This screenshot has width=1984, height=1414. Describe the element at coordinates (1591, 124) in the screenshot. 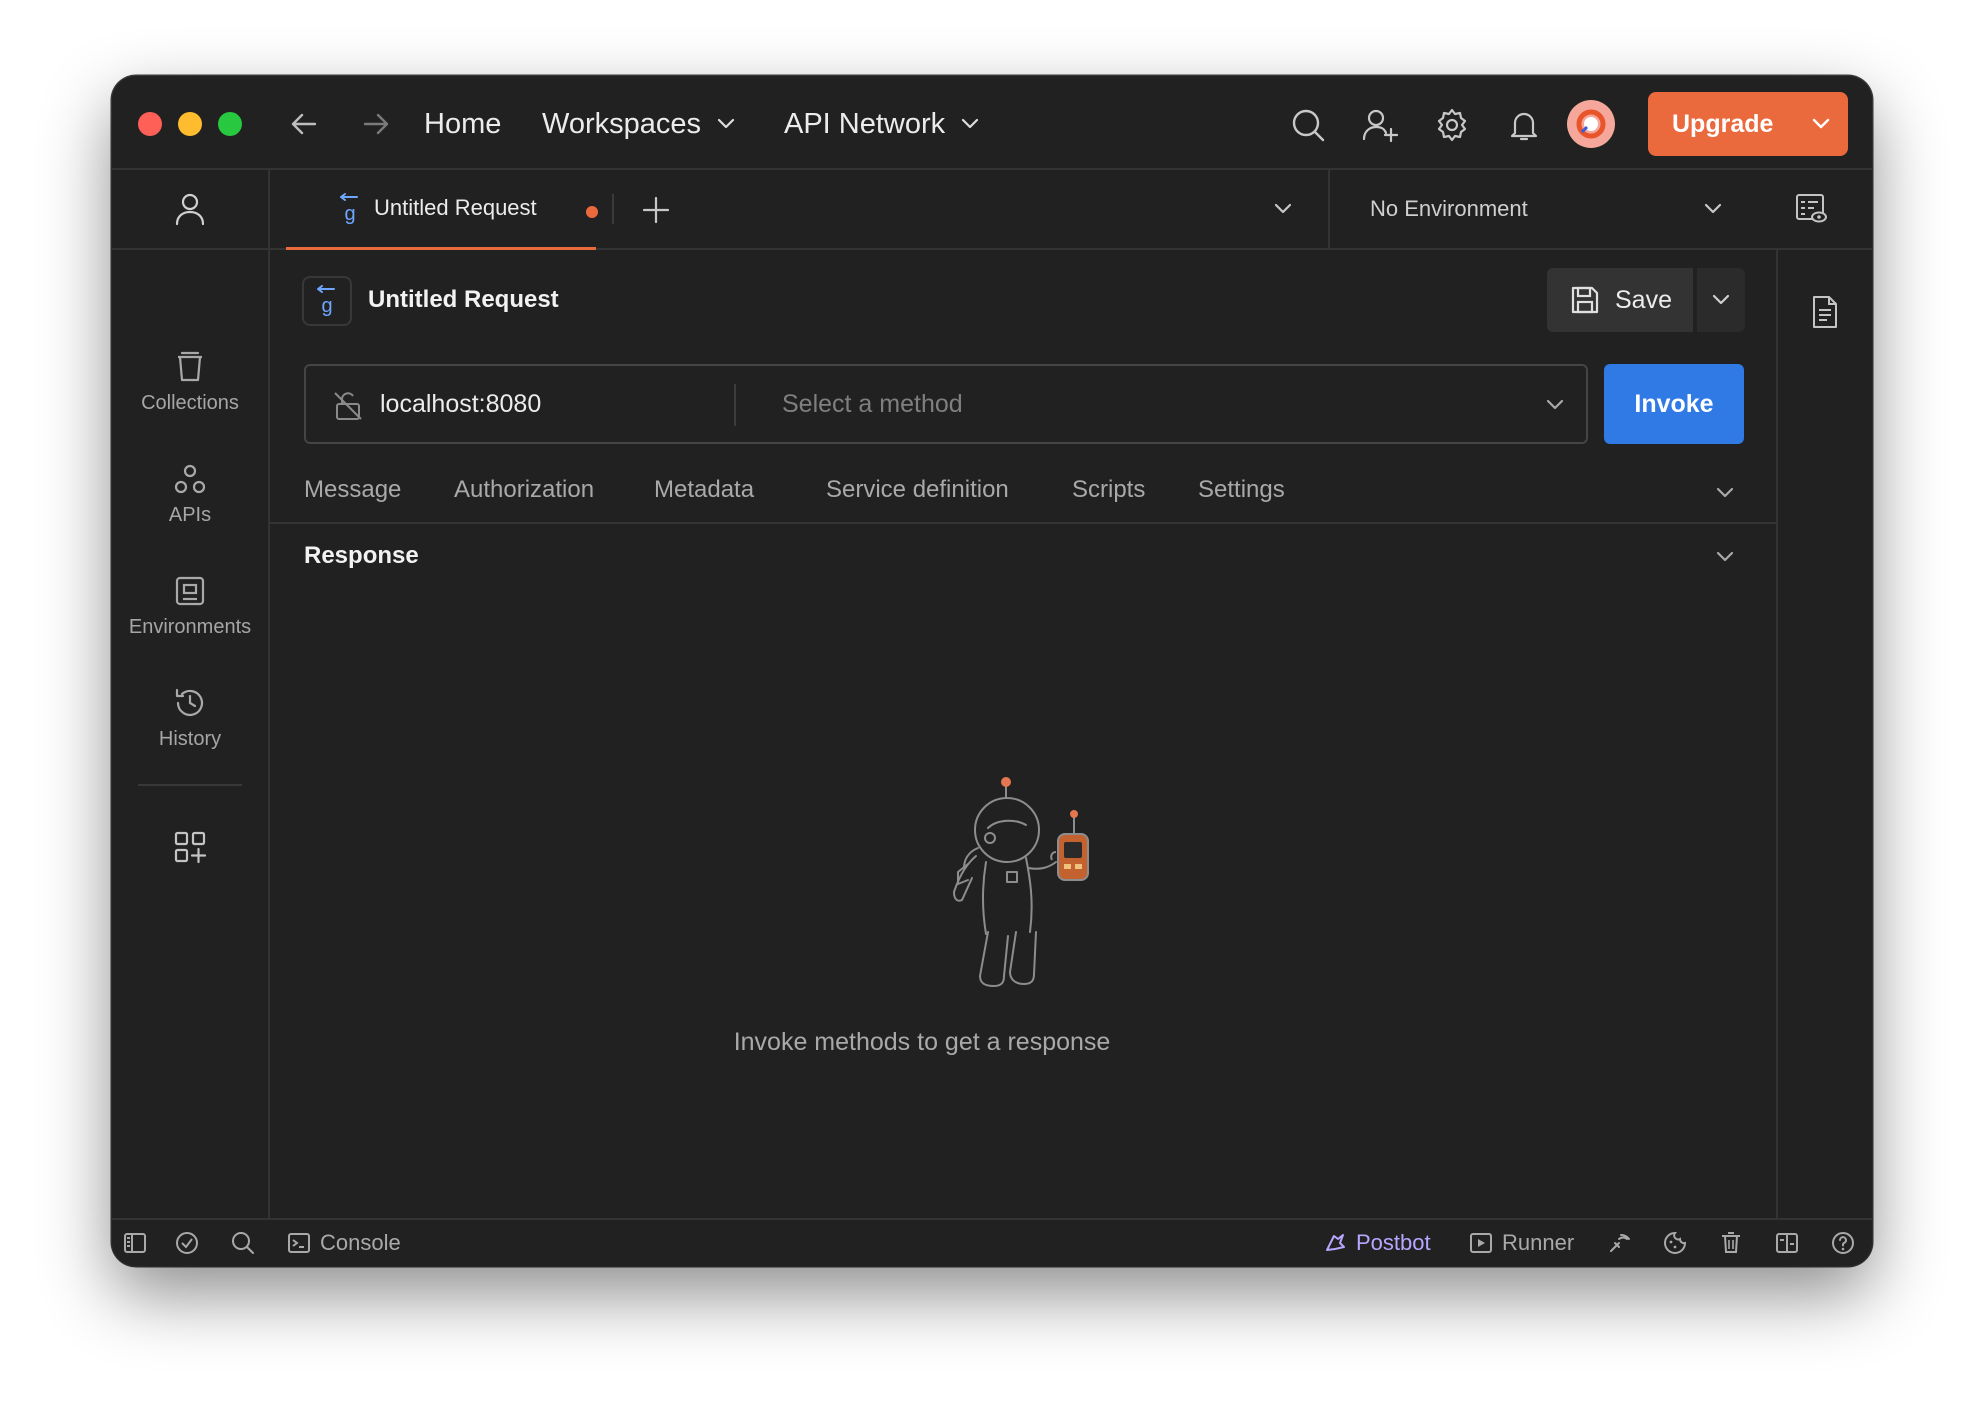

I see `user-avatar` at that location.